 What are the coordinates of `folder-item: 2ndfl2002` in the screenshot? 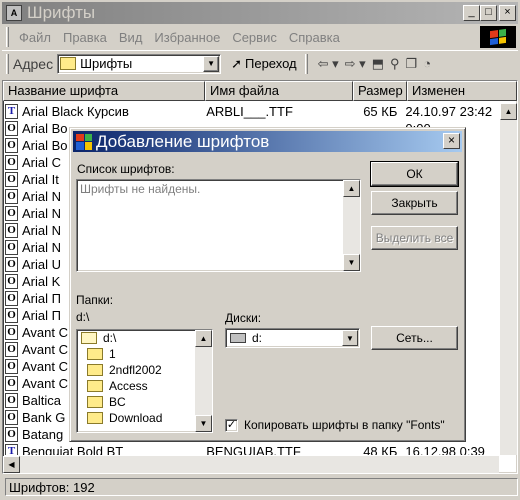 It's located at (144, 370).